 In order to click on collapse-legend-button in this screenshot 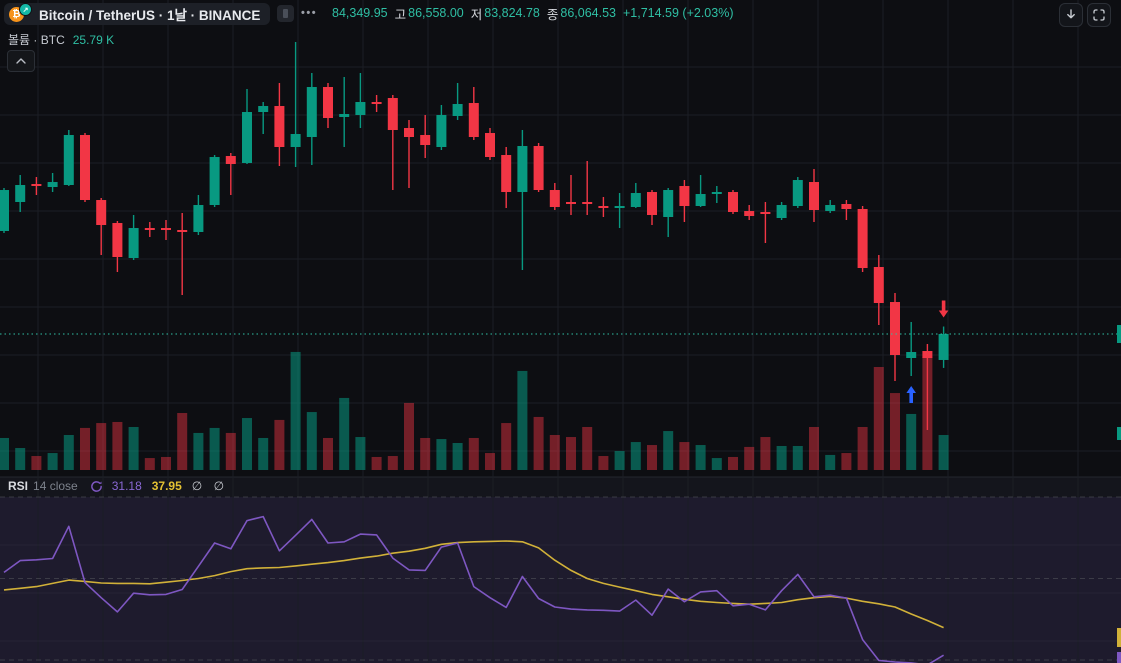, I will do `click(21, 61)`.